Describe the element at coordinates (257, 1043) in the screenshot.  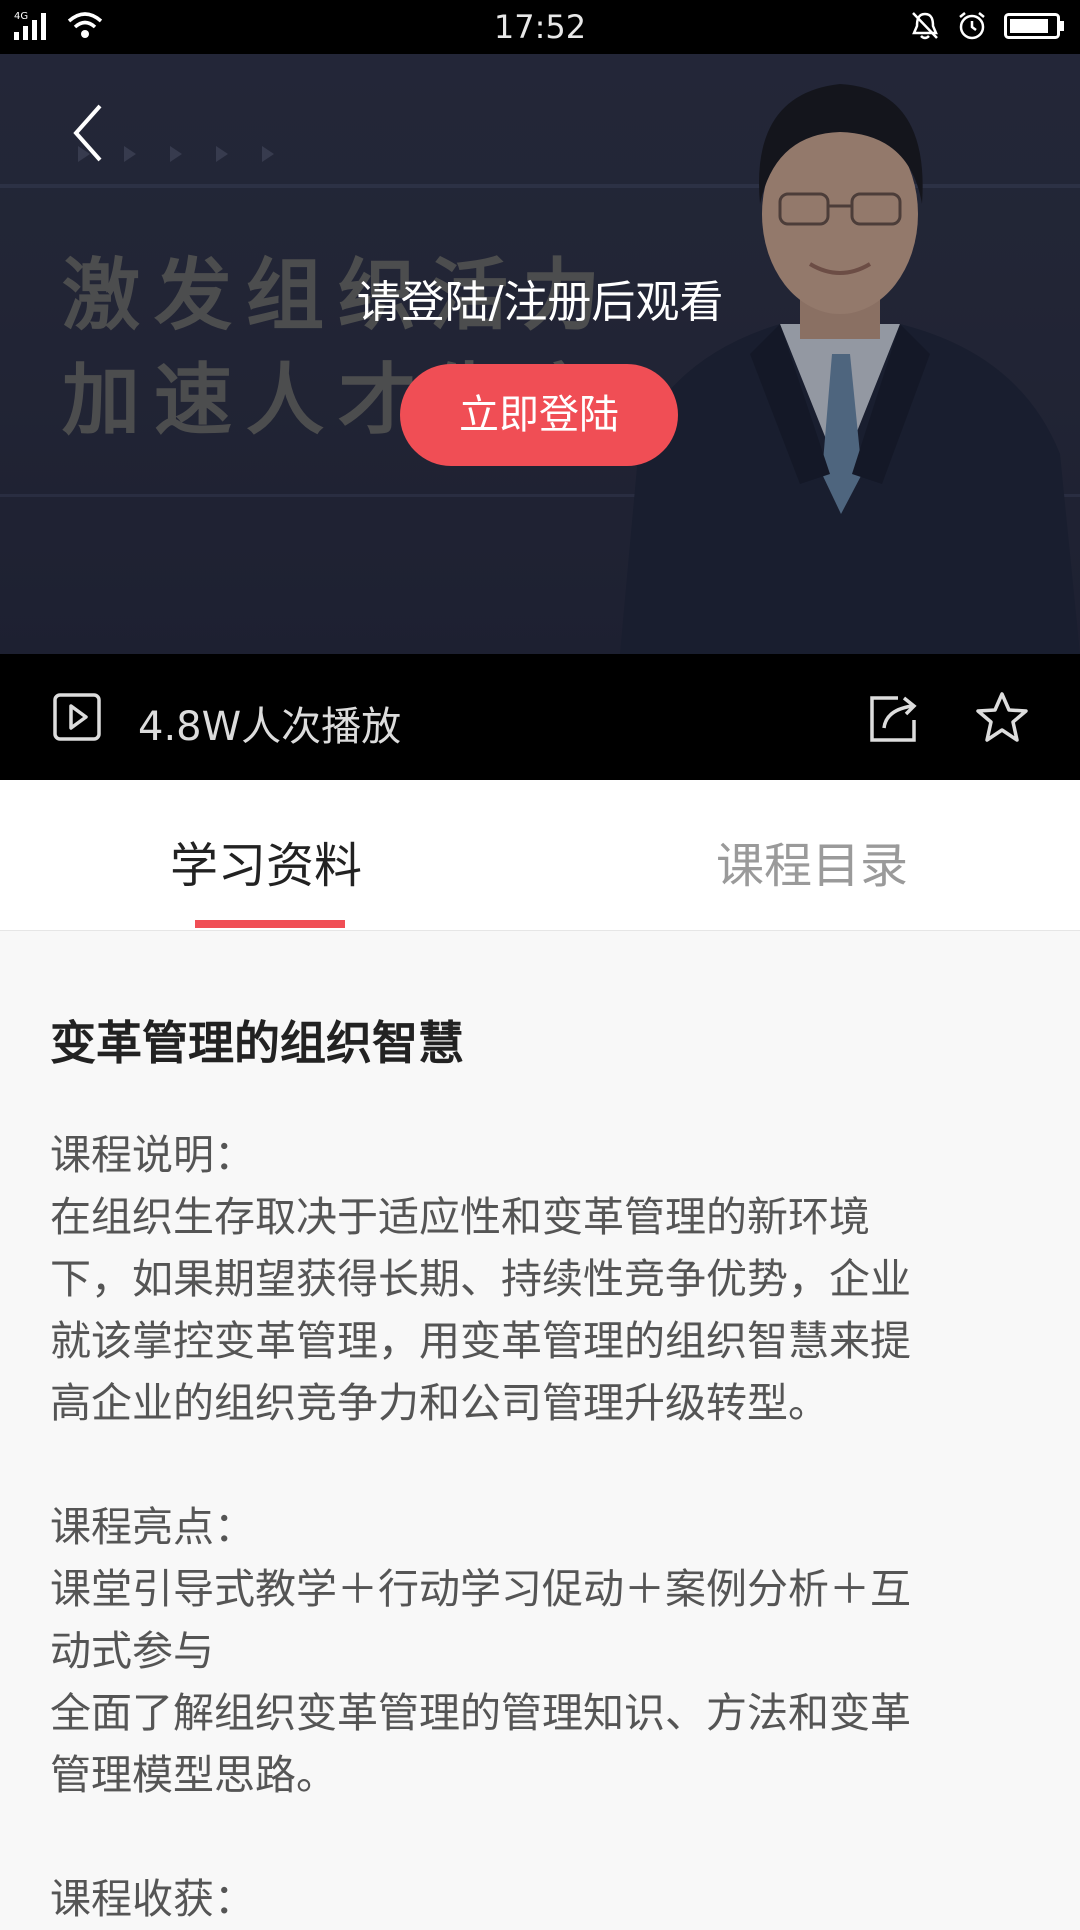
I see `course-title: 变革管理的组织智慧` at that location.